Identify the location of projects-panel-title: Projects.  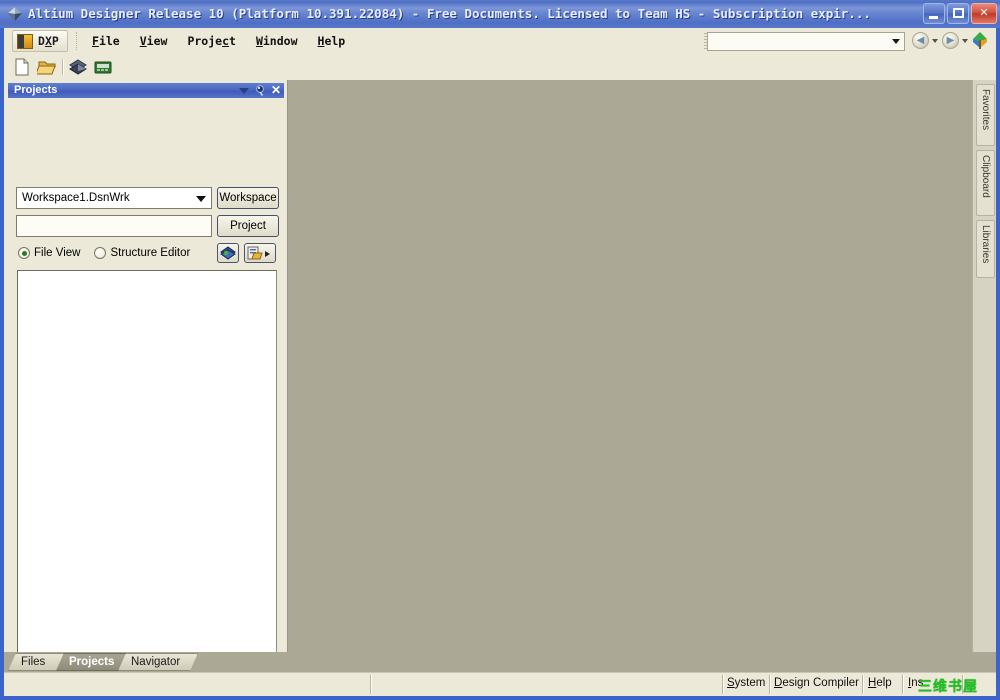
(36, 90).